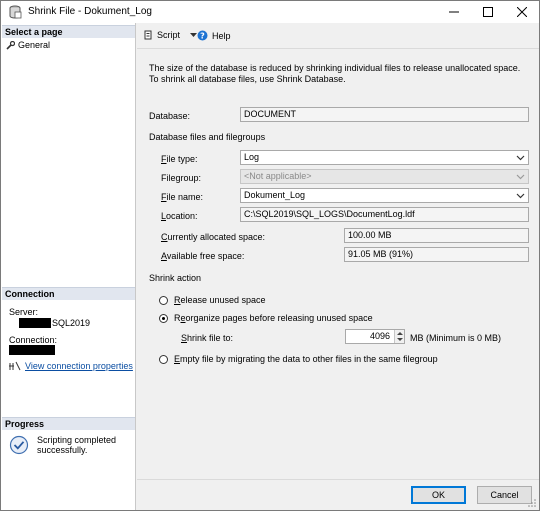 Image resolution: width=540 pixels, height=511 pixels. What do you see at coordinates (68, 423) in the screenshot?
I see `progress-header: Progress` at bounding box center [68, 423].